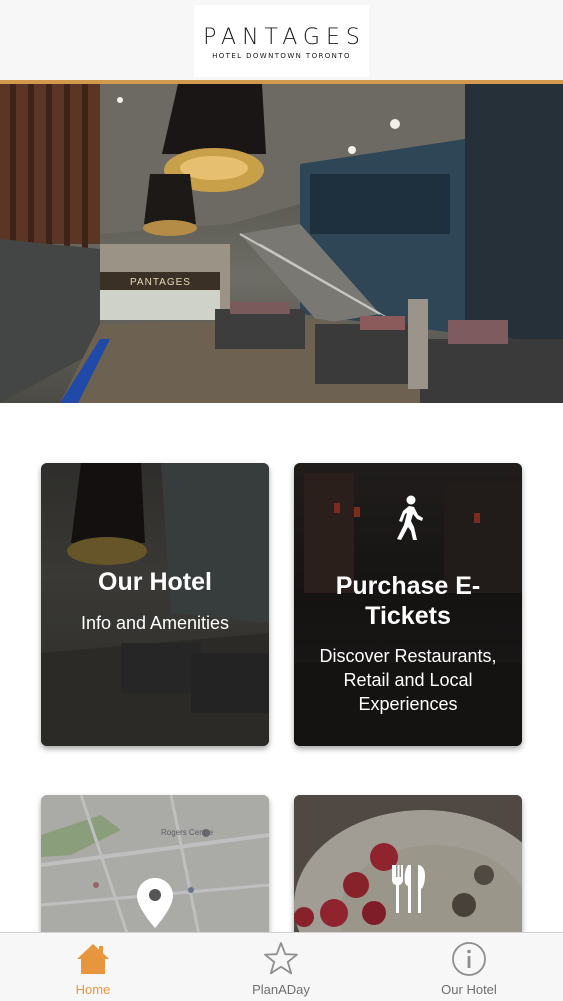 This screenshot has width=563, height=1001. I want to click on logo-main-text: PANTAGES, so click(284, 37).